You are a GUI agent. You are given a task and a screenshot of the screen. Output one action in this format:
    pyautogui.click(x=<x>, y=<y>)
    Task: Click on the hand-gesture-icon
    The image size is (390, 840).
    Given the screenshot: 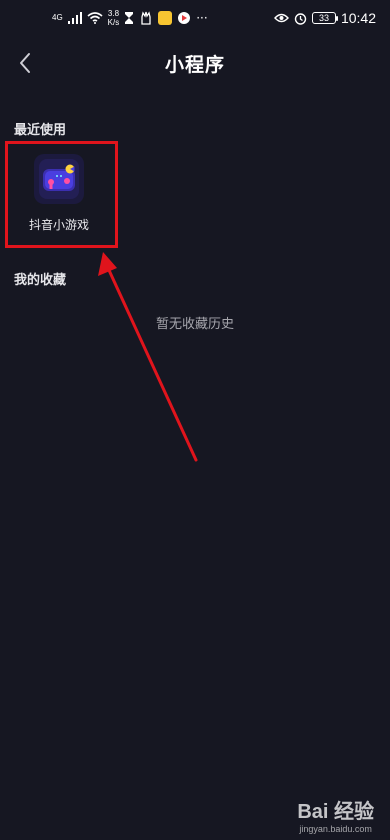 What is the action you would take?
    pyautogui.click(x=146, y=18)
    